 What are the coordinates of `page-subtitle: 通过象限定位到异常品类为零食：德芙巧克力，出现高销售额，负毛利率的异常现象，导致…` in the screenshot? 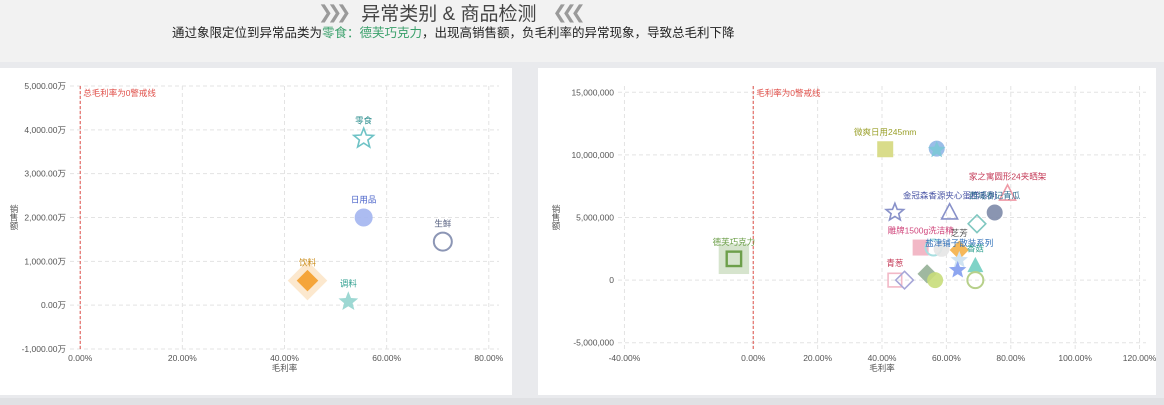 It's located at (453, 31).